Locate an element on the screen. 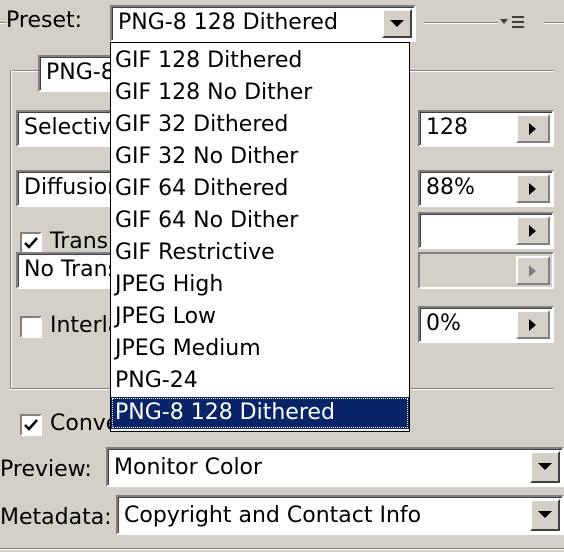 The width and height of the screenshot is (564, 552). matte-color-field is located at coordinates (486, 230).